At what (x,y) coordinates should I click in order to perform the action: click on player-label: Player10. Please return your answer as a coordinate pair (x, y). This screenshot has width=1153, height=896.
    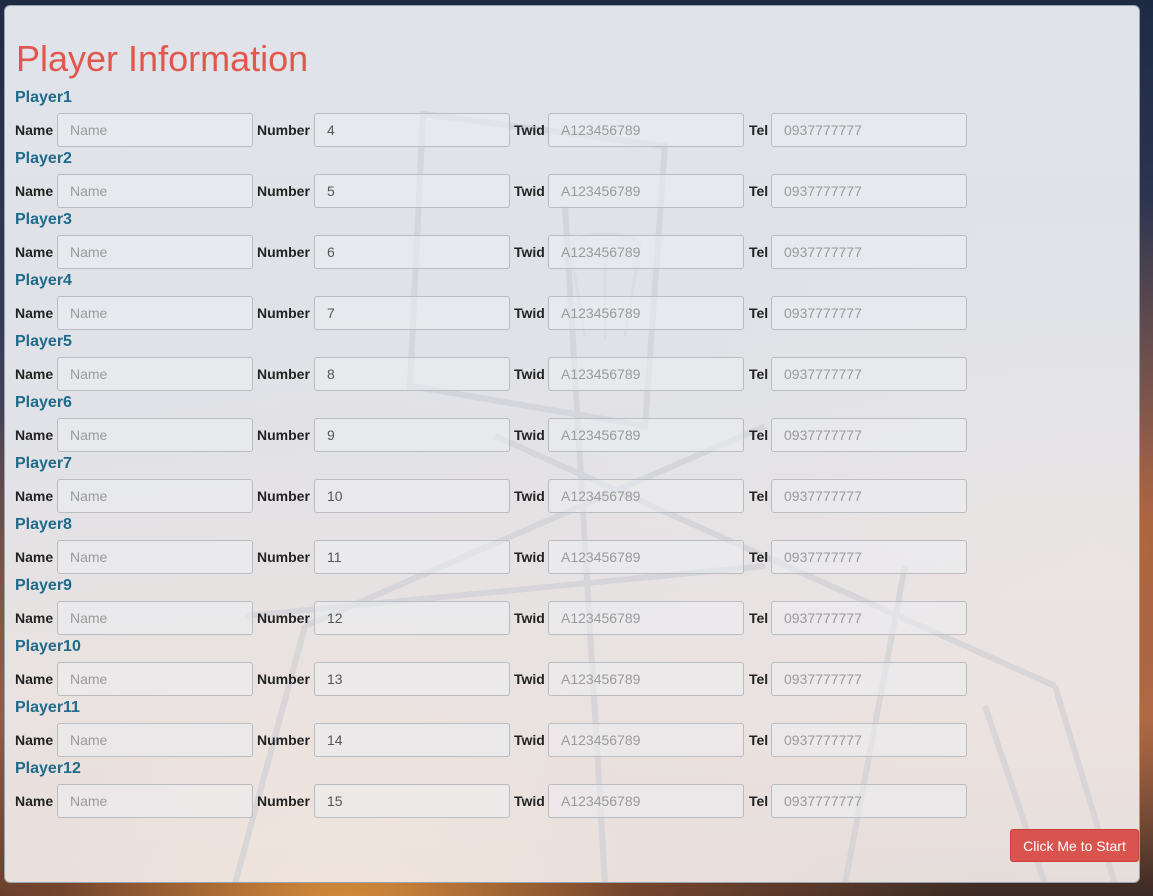
    Looking at the image, I should click on (48, 646).